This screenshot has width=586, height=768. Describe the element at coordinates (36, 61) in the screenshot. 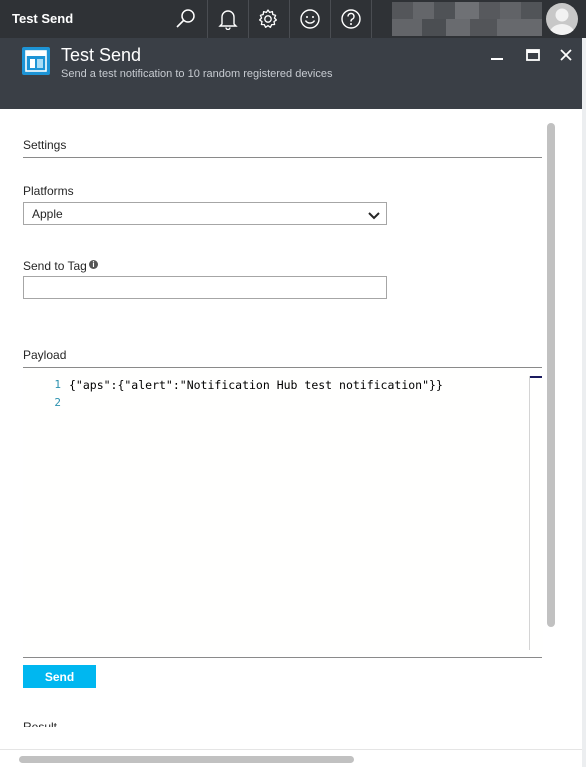

I see `blade-icon` at that location.